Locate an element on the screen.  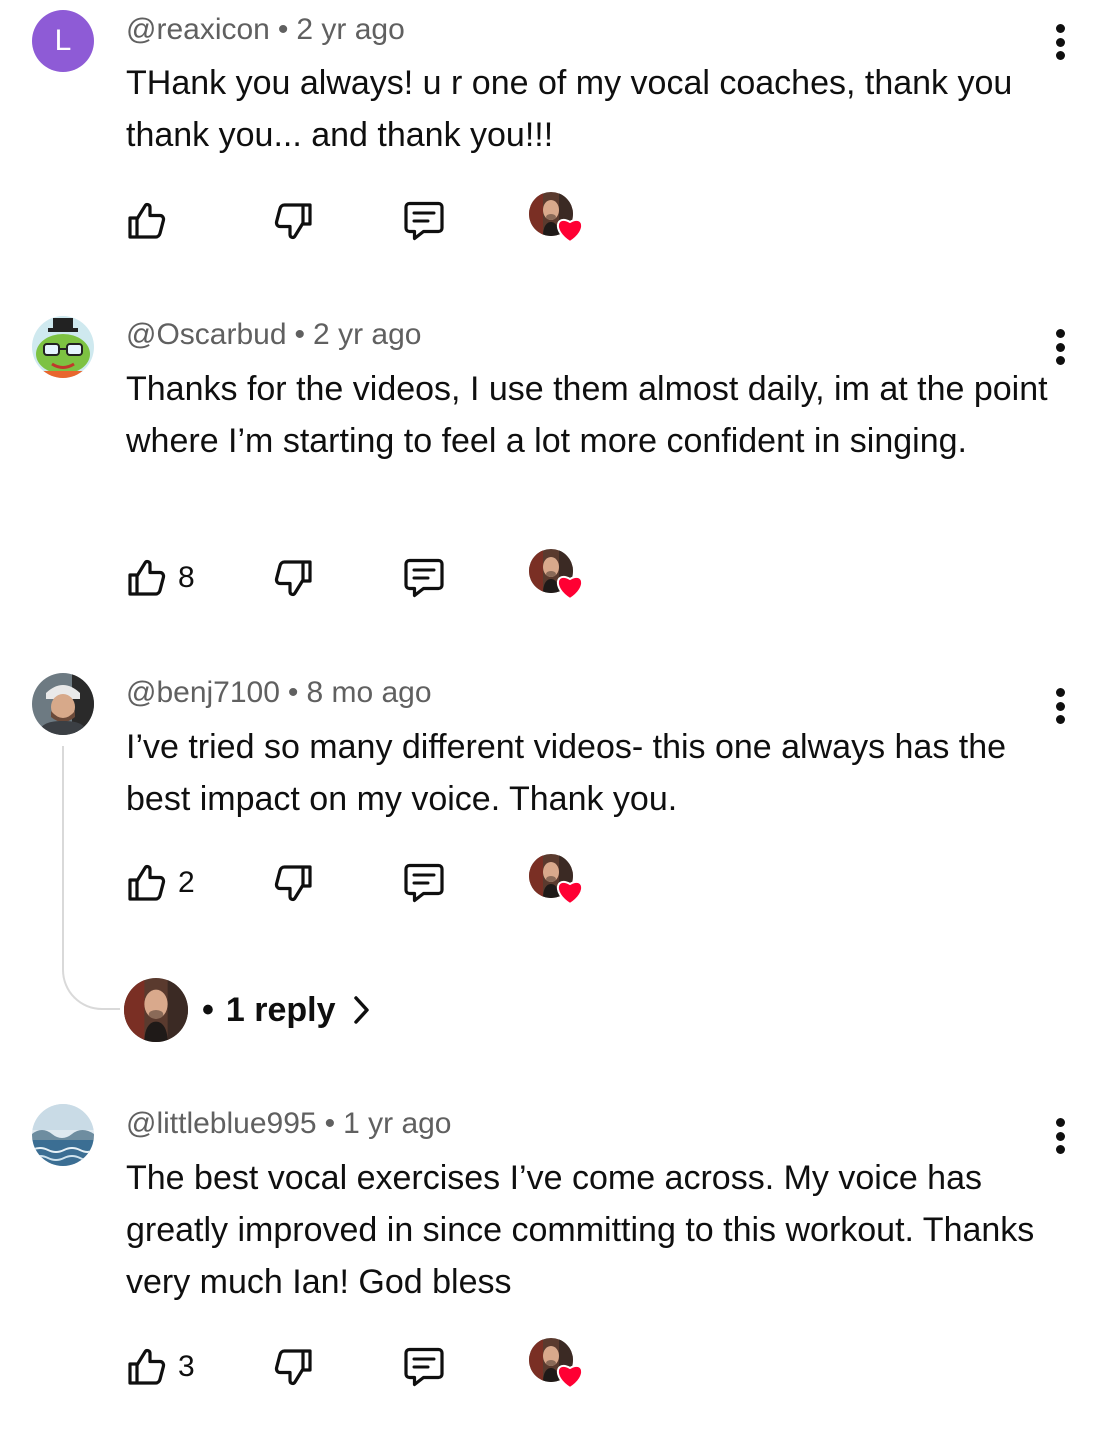
author-handle: @littleblue995 is located at coordinates (221, 1123).